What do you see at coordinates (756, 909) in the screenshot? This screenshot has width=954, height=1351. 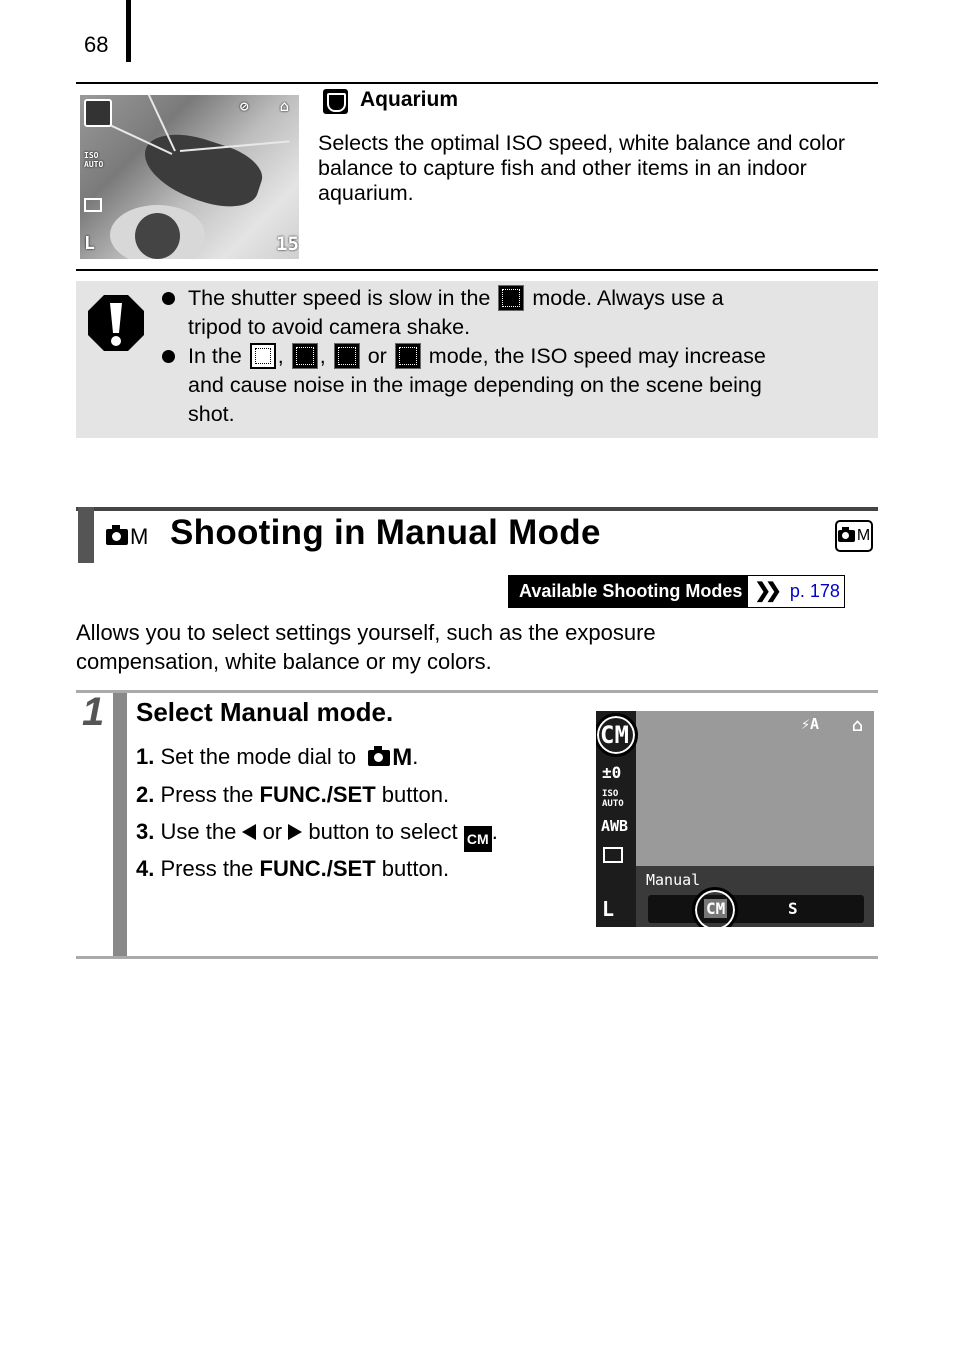 I see `lcd-mode-strip` at bounding box center [756, 909].